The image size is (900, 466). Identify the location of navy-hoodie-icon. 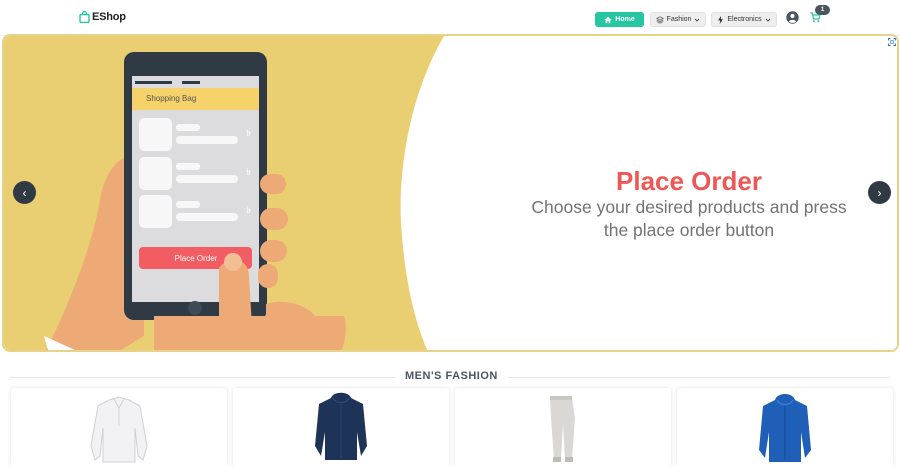
(341, 426).